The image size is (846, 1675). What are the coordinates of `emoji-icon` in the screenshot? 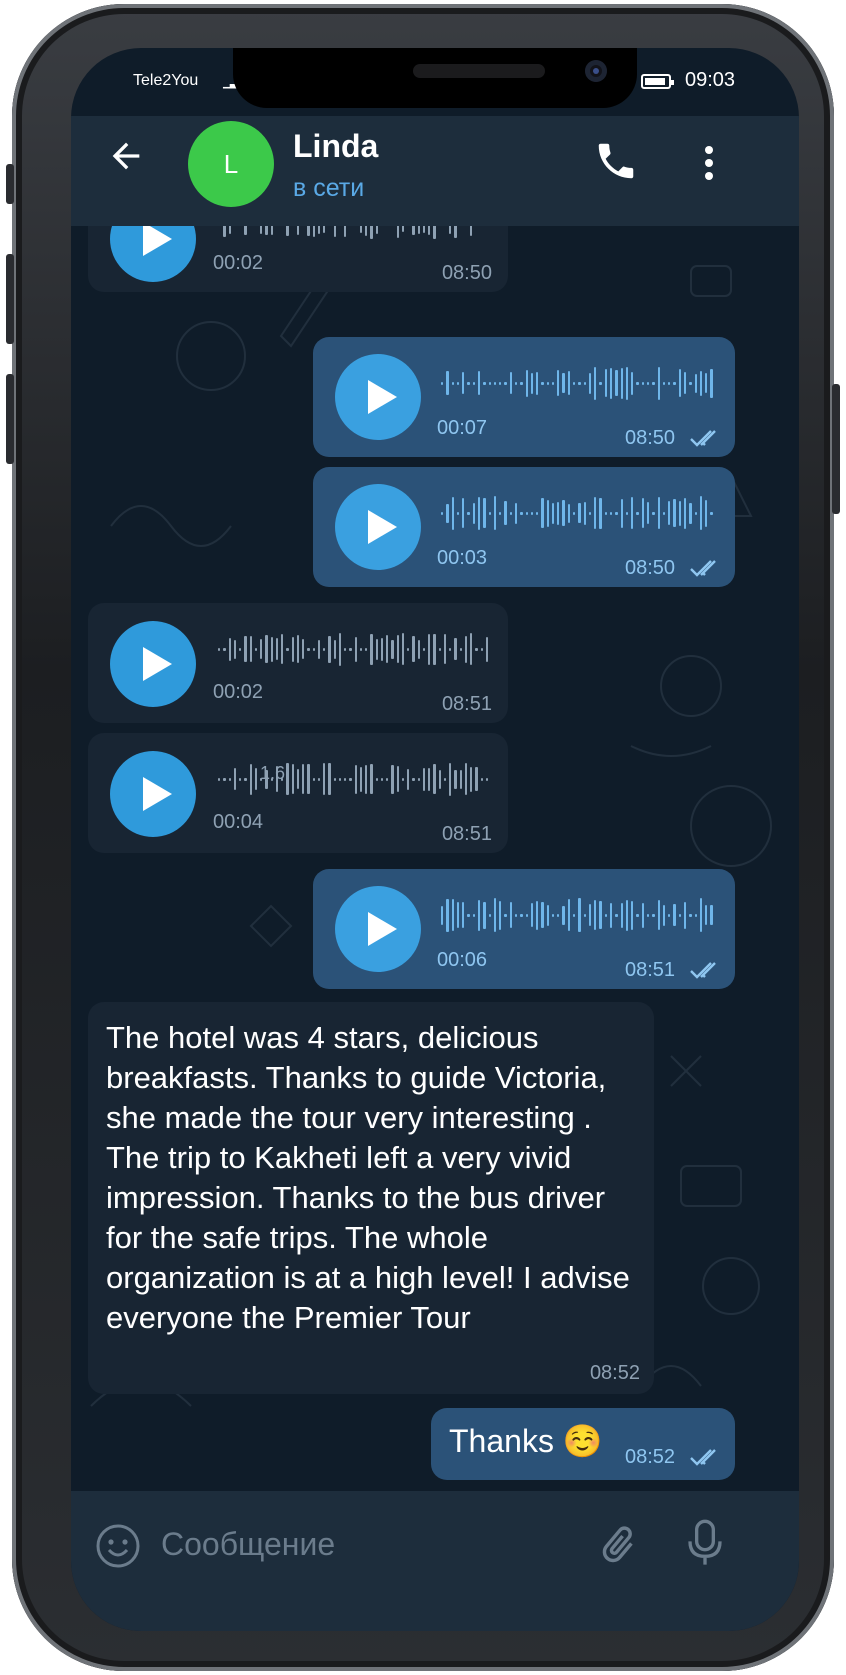 It's located at (118, 1546).